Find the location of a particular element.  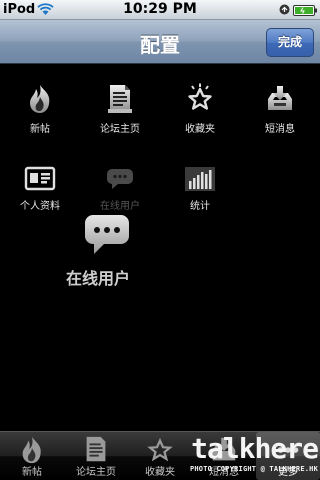

status-time: 10:29 PM is located at coordinates (160, 9).